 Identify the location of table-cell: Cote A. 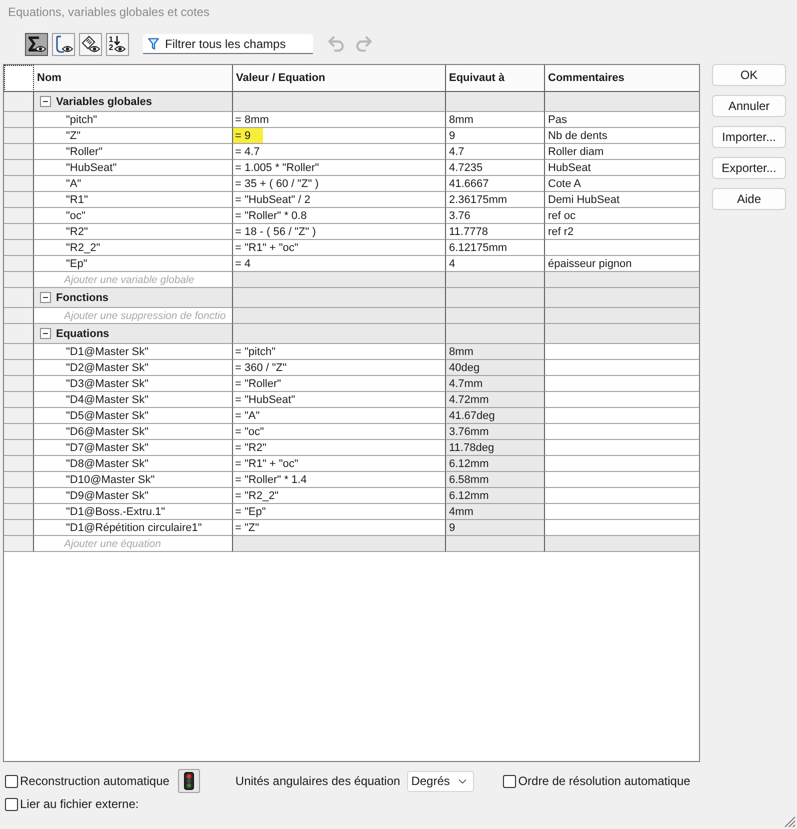
(622, 184).